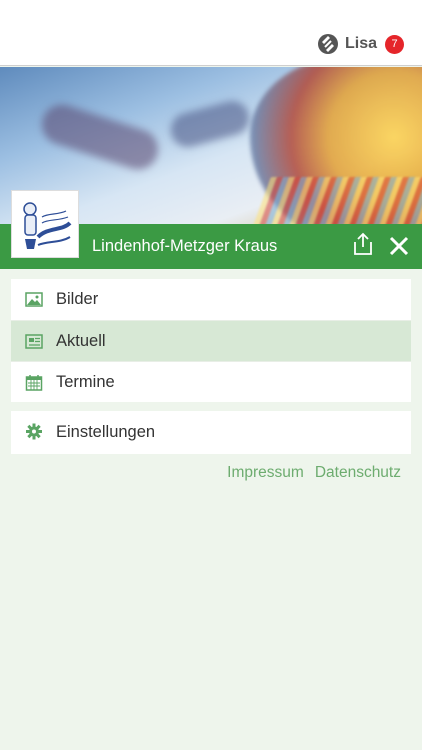  Describe the element at coordinates (34, 383) in the screenshot. I see `calendar-icon` at that location.